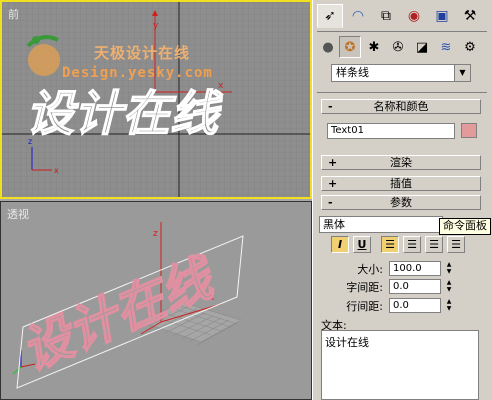 The image size is (492, 400). Describe the element at coordinates (18, 214) in the screenshot. I see `perspective-viewport-label: 透视` at that location.